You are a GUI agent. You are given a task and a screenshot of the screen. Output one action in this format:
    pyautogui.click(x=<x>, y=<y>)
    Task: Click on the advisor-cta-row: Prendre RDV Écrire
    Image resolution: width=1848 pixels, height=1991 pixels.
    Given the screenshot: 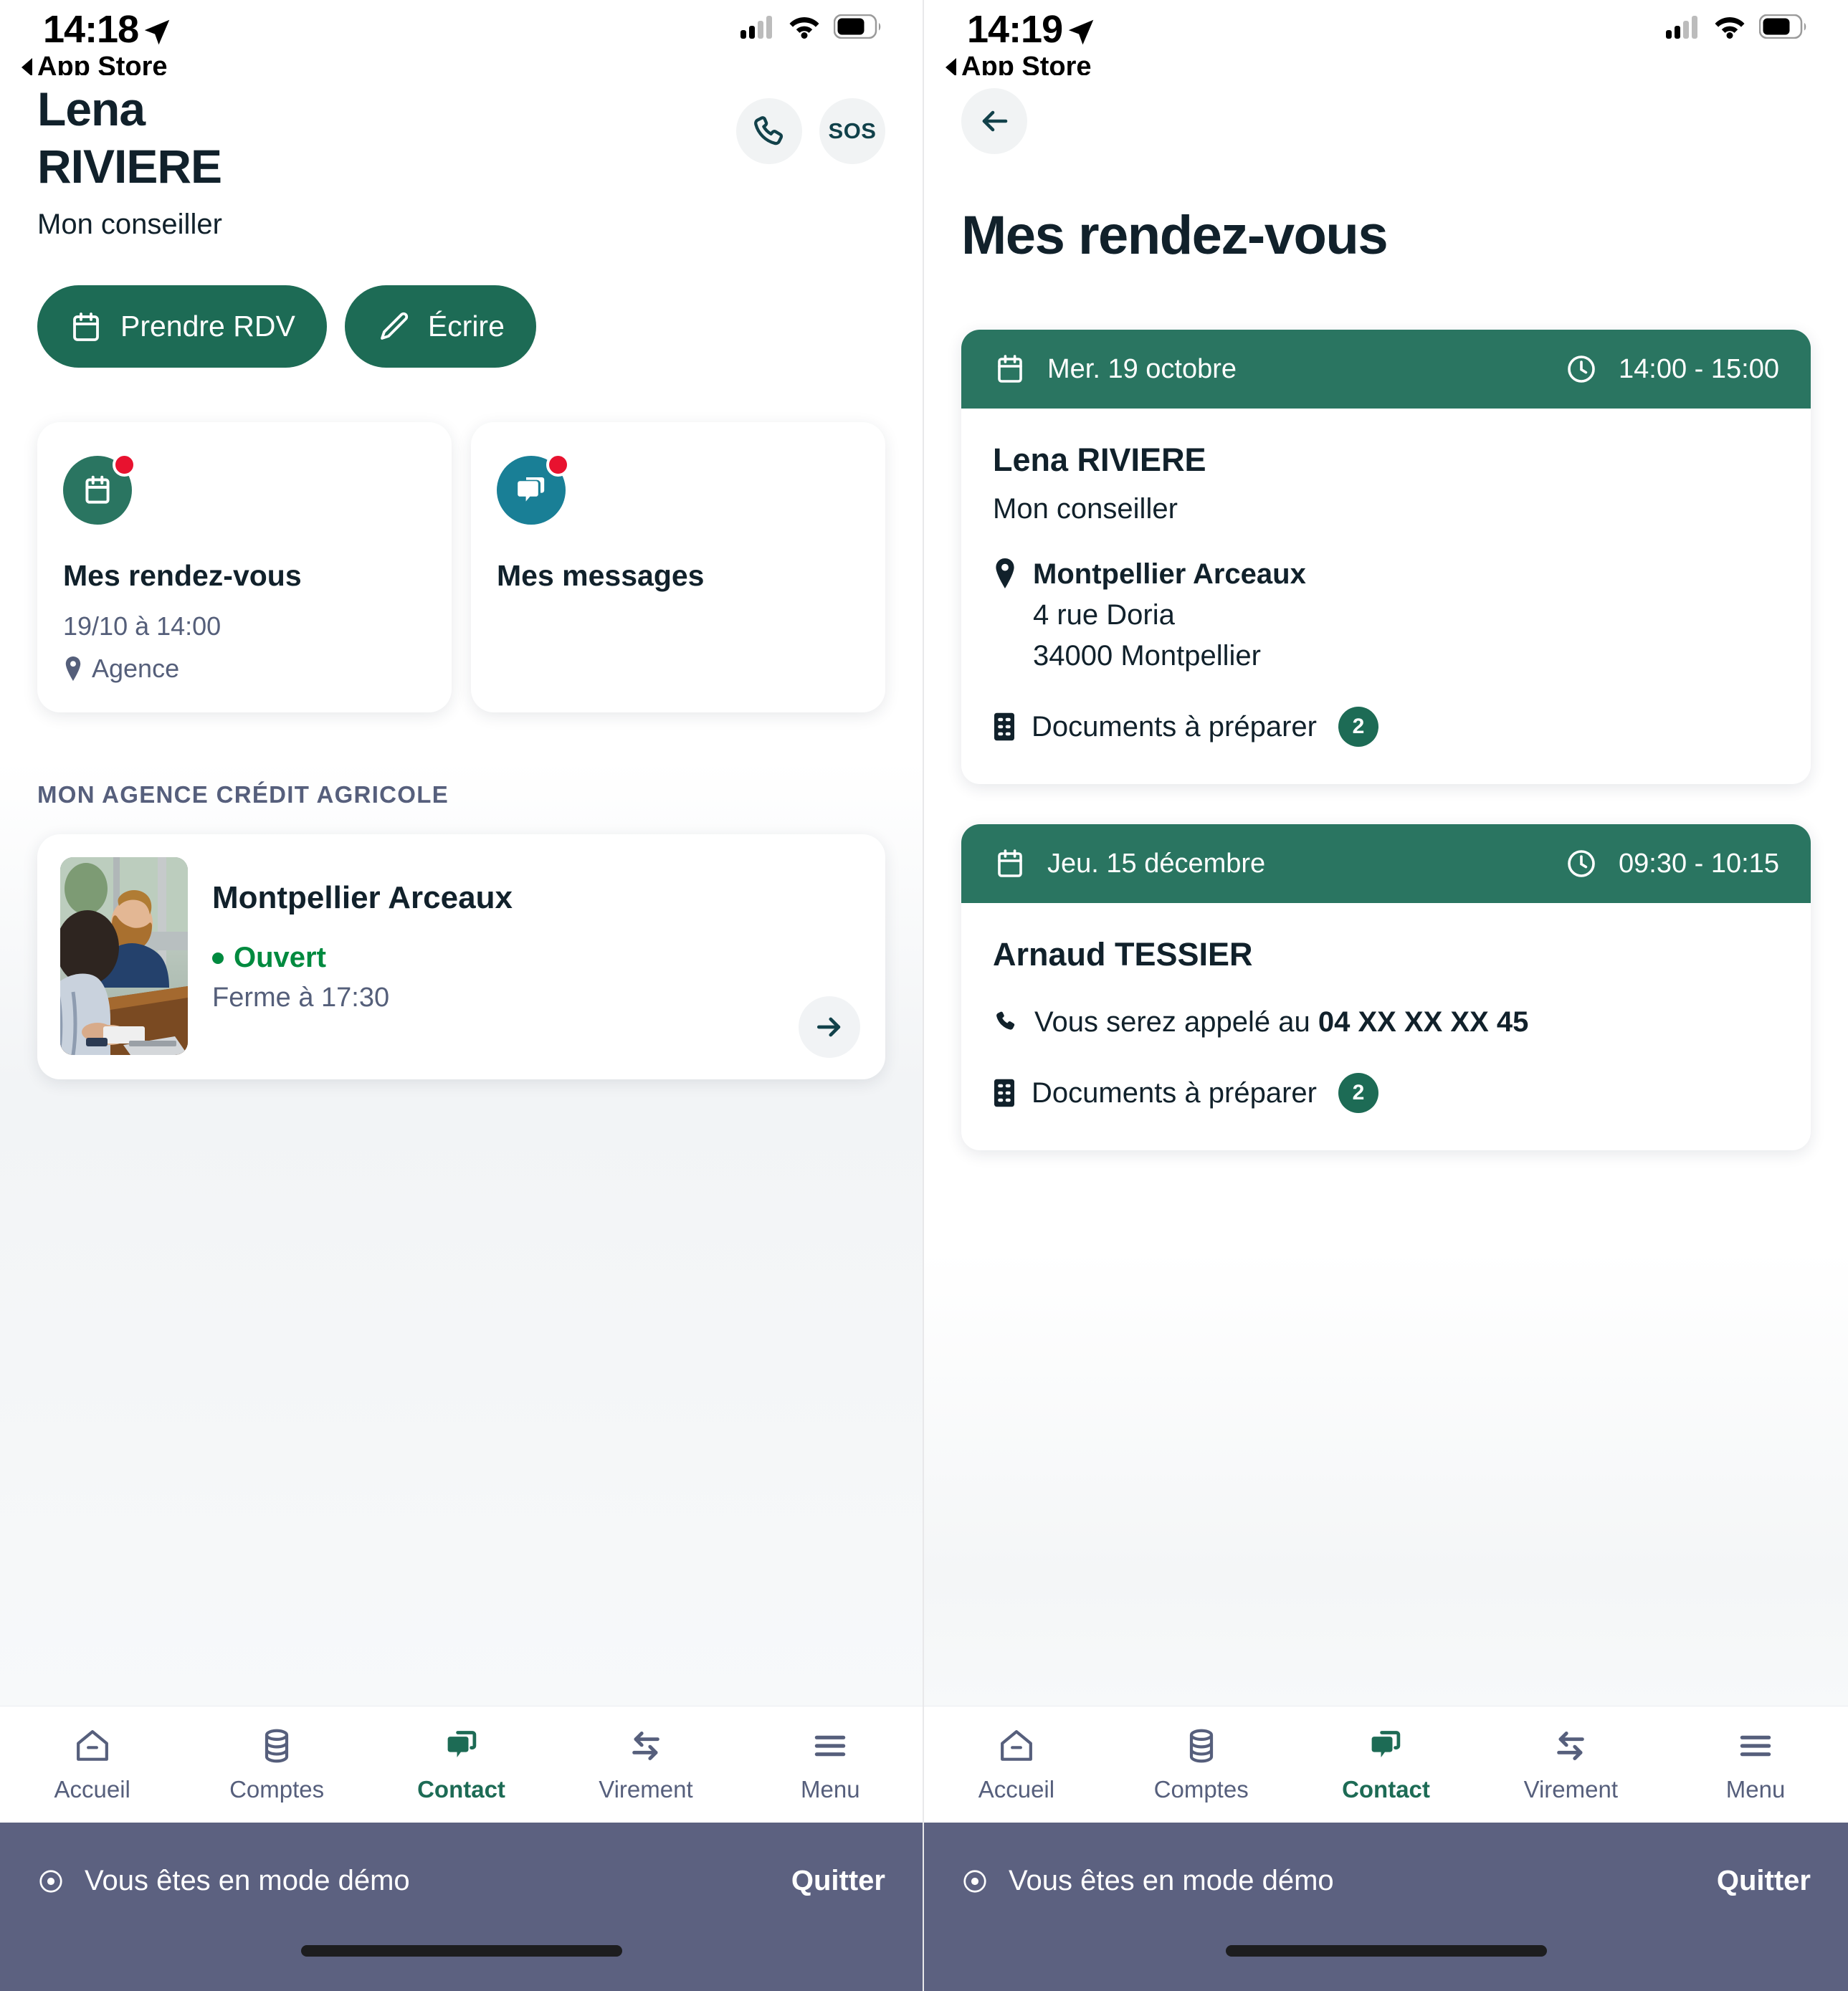 What is the action you would take?
    pyautogui.click(x=461, y=304)
    